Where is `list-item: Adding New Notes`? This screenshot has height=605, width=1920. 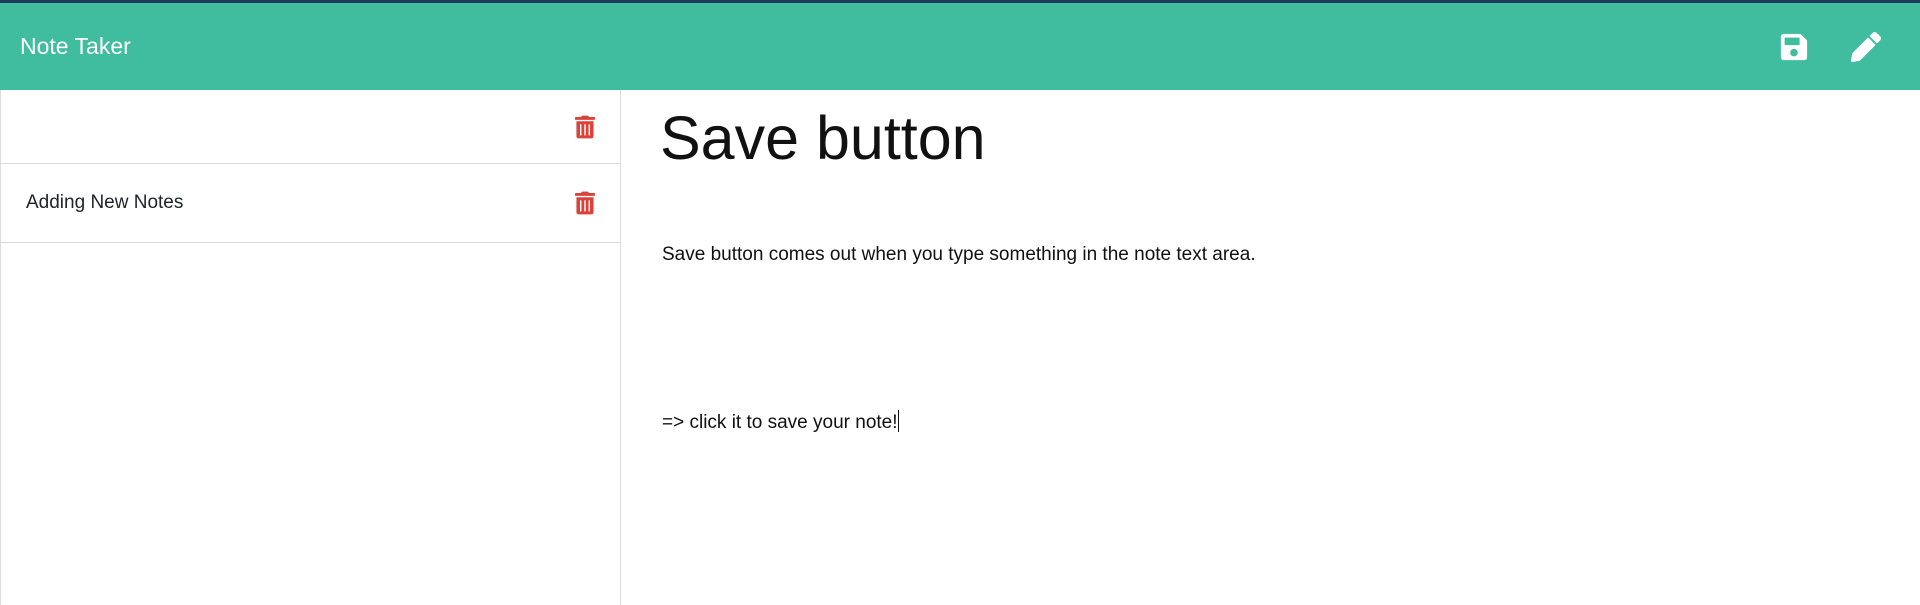 list-item: Adding New Notes is located at coordinates (310, 203).